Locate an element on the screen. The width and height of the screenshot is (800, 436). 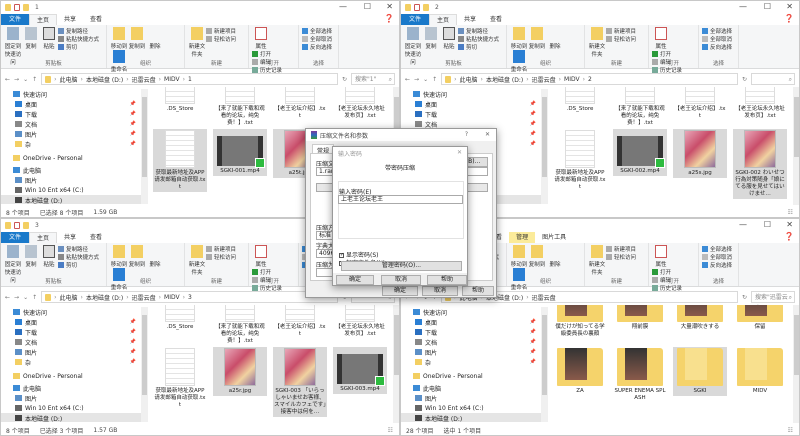
file-item: 【老王论坛介绍】.txt is located at coordinates (700, 104).